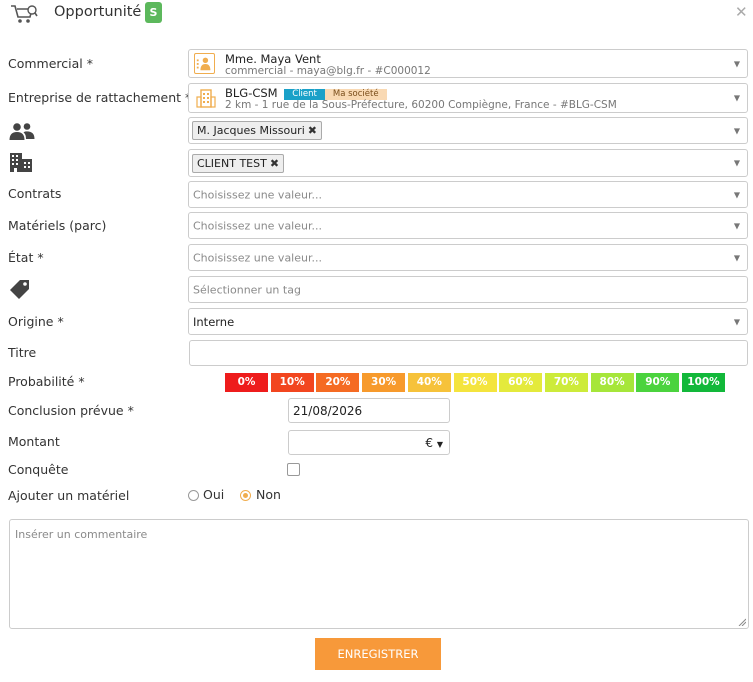  Describe the element at coordinates (153, 12) in the screenshot. I see `status-badge: S` at that location.